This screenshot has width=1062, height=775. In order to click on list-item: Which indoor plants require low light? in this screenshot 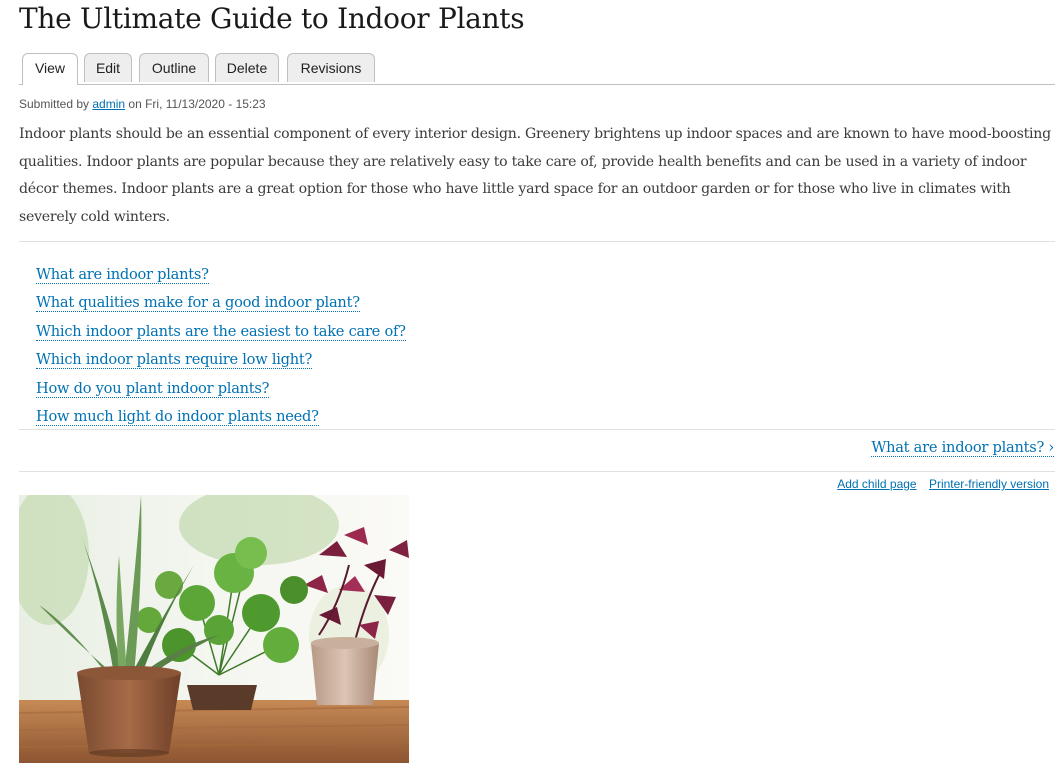, I will do `click(221, 361)`.